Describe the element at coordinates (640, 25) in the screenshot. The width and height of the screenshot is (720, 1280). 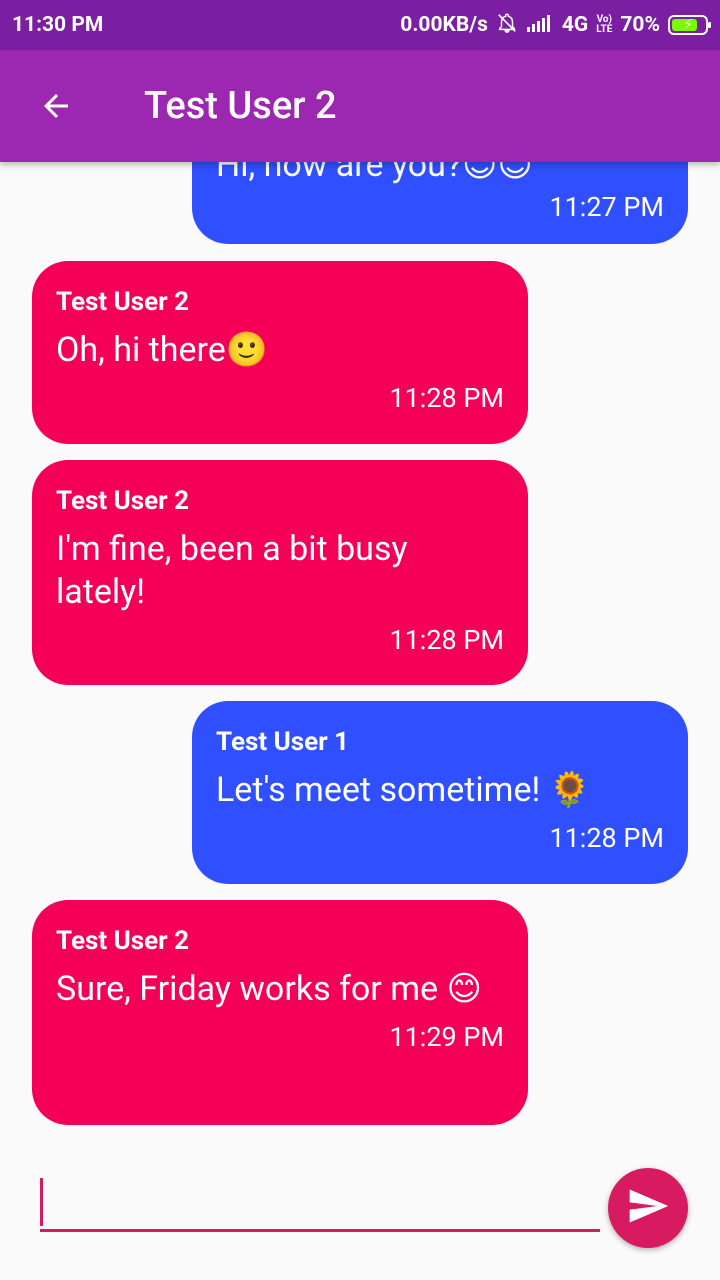
I see `battery-percent: 70%` at that location.